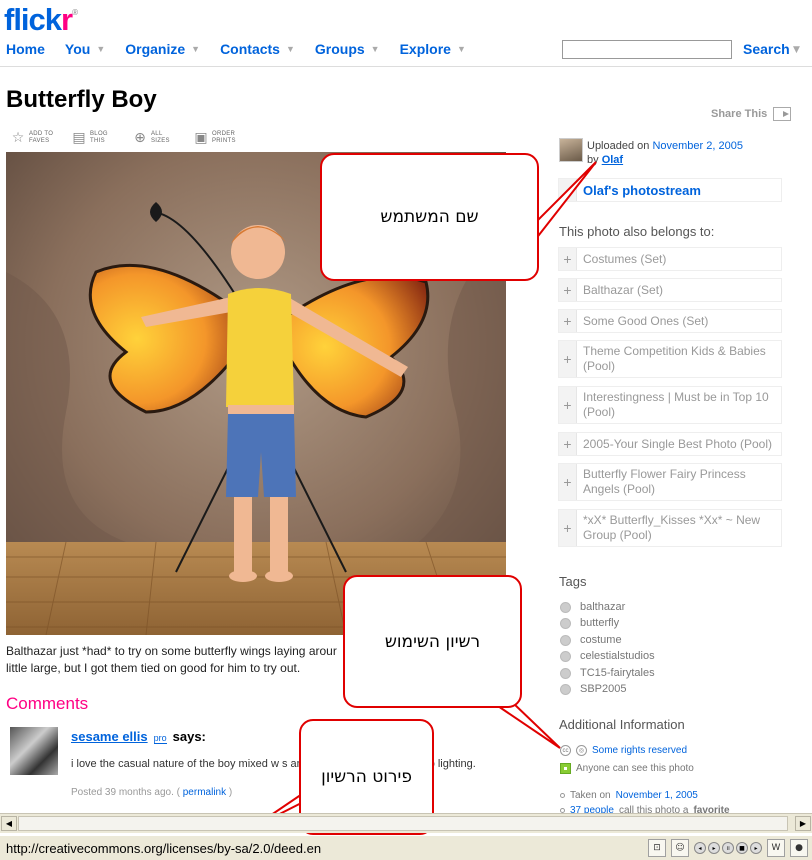 The image size is (812, 860). I want to click on tag-item: SBP2005, so click(593, 689).